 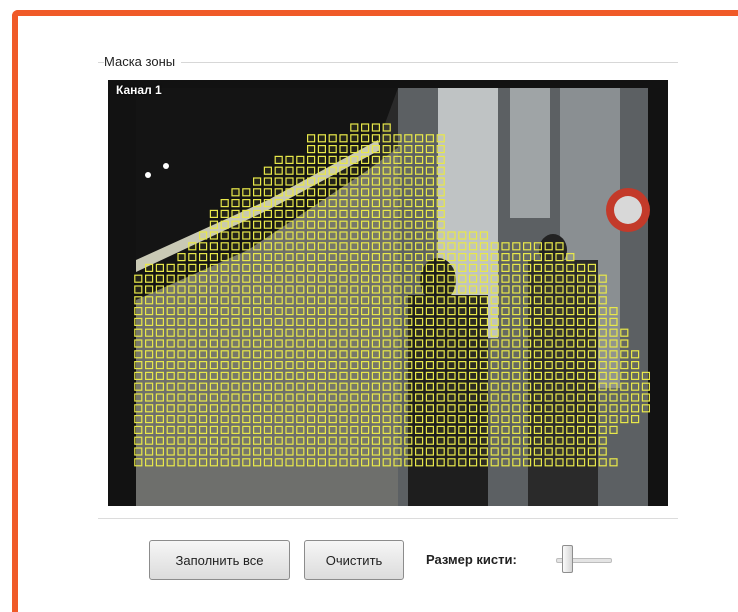 What do you see at coordinates (584, 560) in the screenshot?
I see `brush-size-slider` at bounding box center [584, 560].